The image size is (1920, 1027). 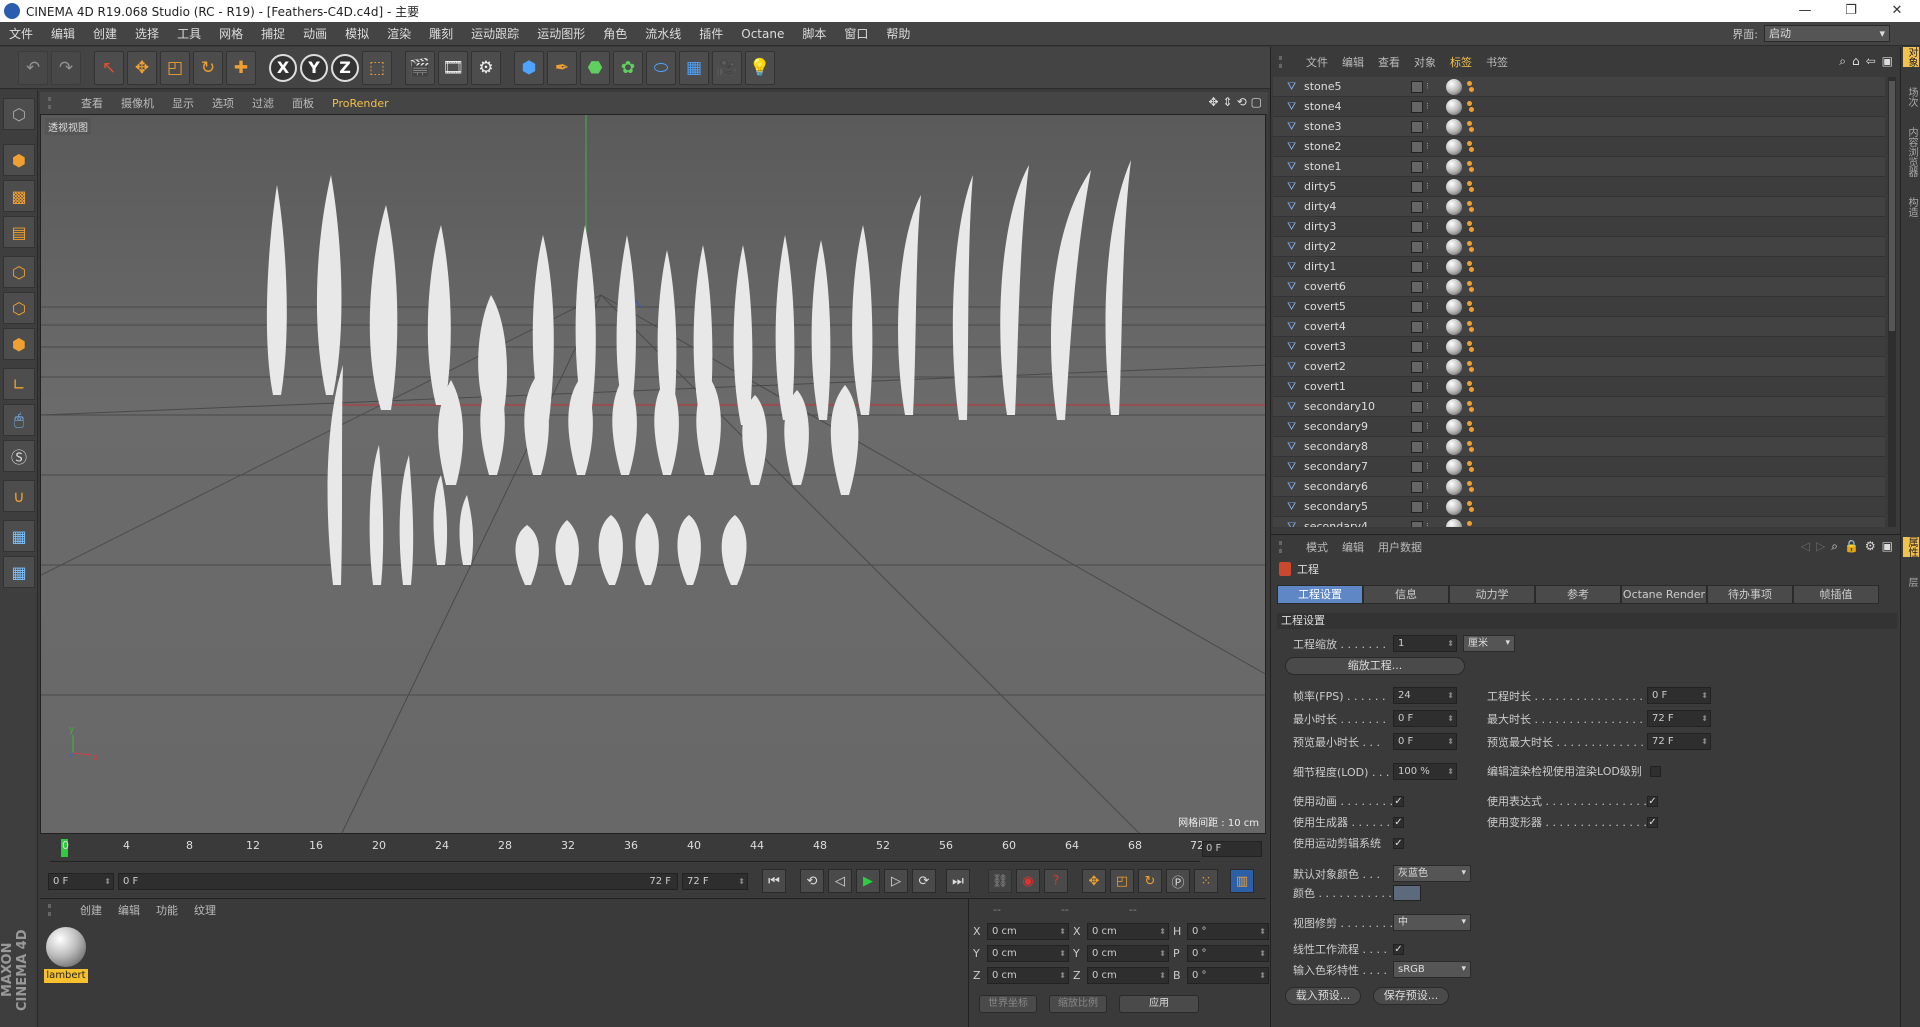 I want to click on key-rotation-icon: ↻, so click(x=1150, y=881).